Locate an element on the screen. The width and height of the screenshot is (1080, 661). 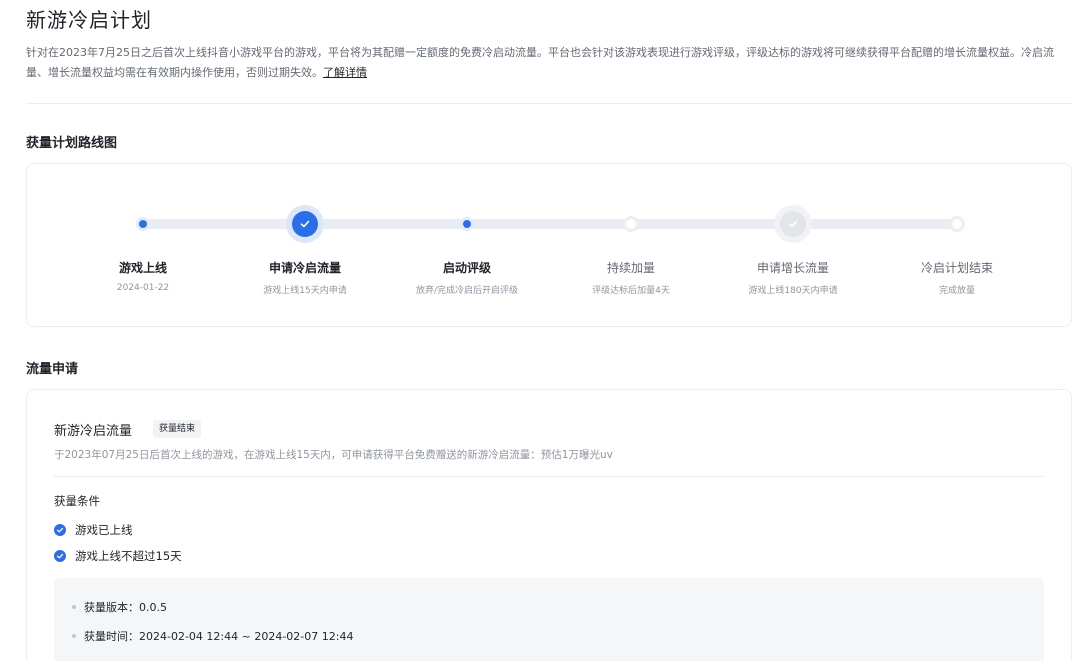
step-sub: 游戏上线15天内申请 is located at coordinates (305, 291).